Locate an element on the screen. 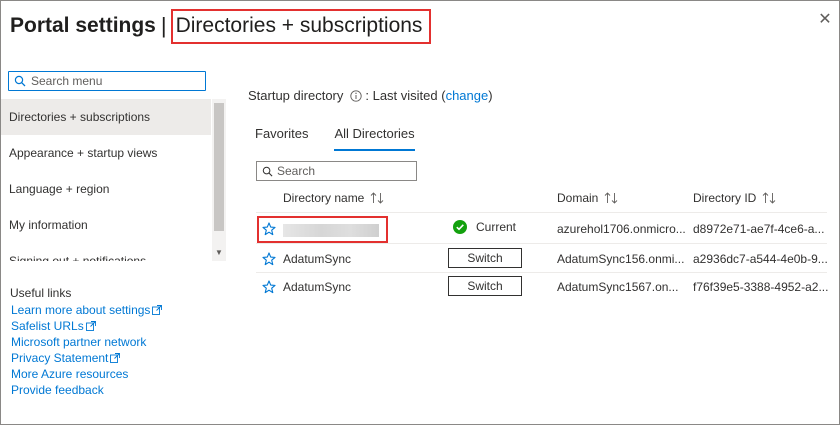 The image size is (840, 425). link-label: Learn more about settings is located at coordinates (81, 310).